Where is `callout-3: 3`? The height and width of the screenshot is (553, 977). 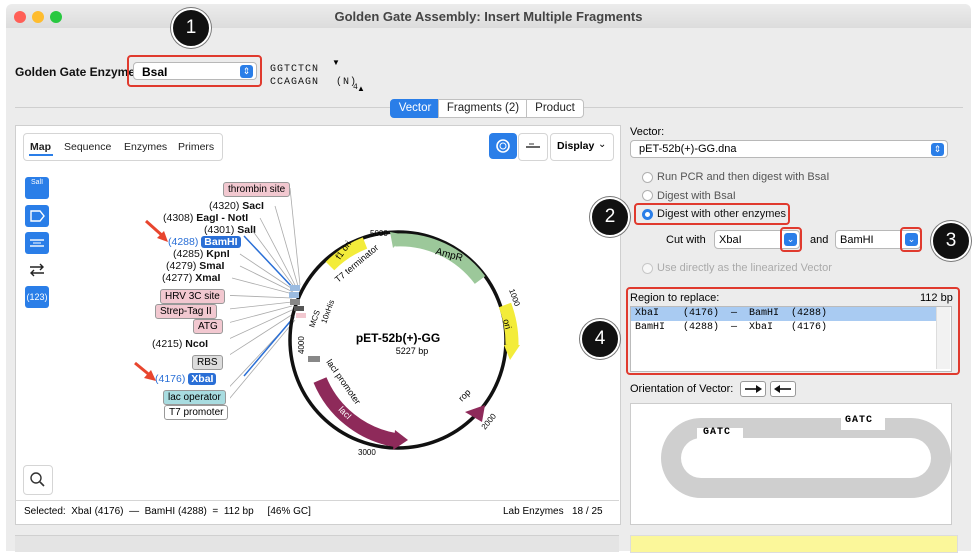
callout-3: 3 is located at coordinates (951, 241).